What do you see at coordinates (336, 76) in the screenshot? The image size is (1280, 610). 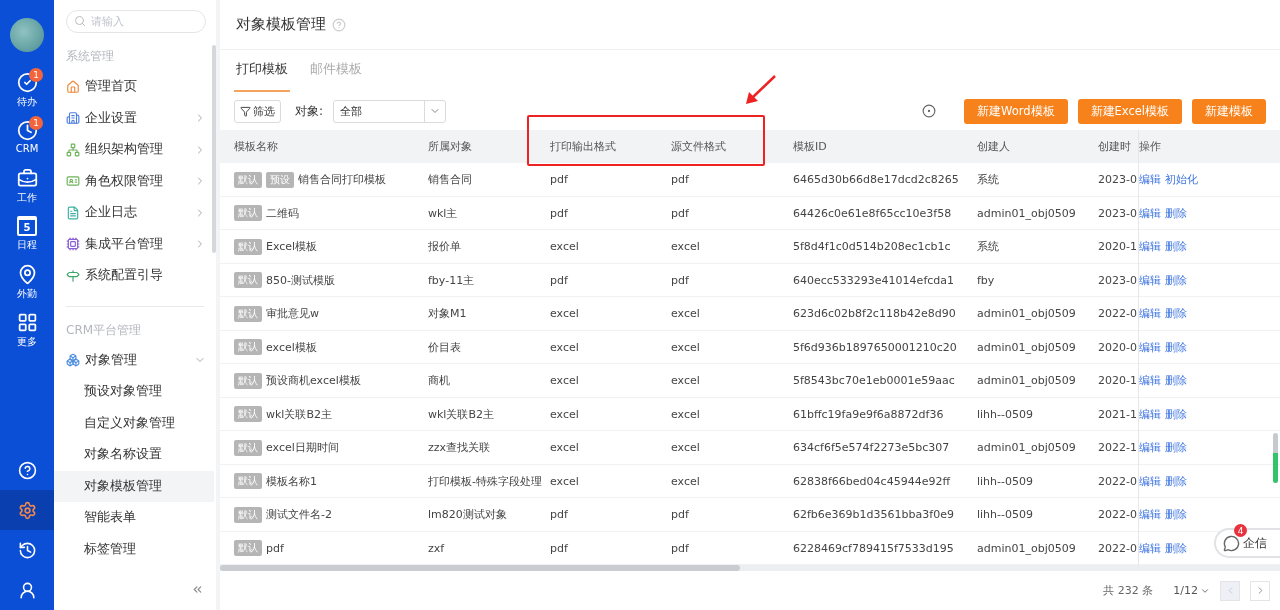 I see `tab: 邮件模板` at bounding box center [336, 76].